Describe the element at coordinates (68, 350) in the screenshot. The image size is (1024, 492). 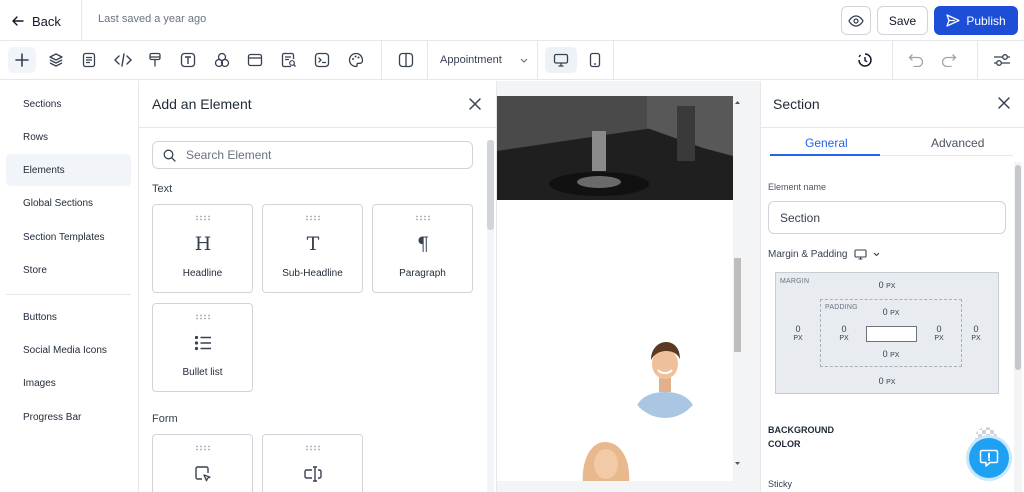
I see `nav-item-social-media-icons: Social Media Icons` at that location.